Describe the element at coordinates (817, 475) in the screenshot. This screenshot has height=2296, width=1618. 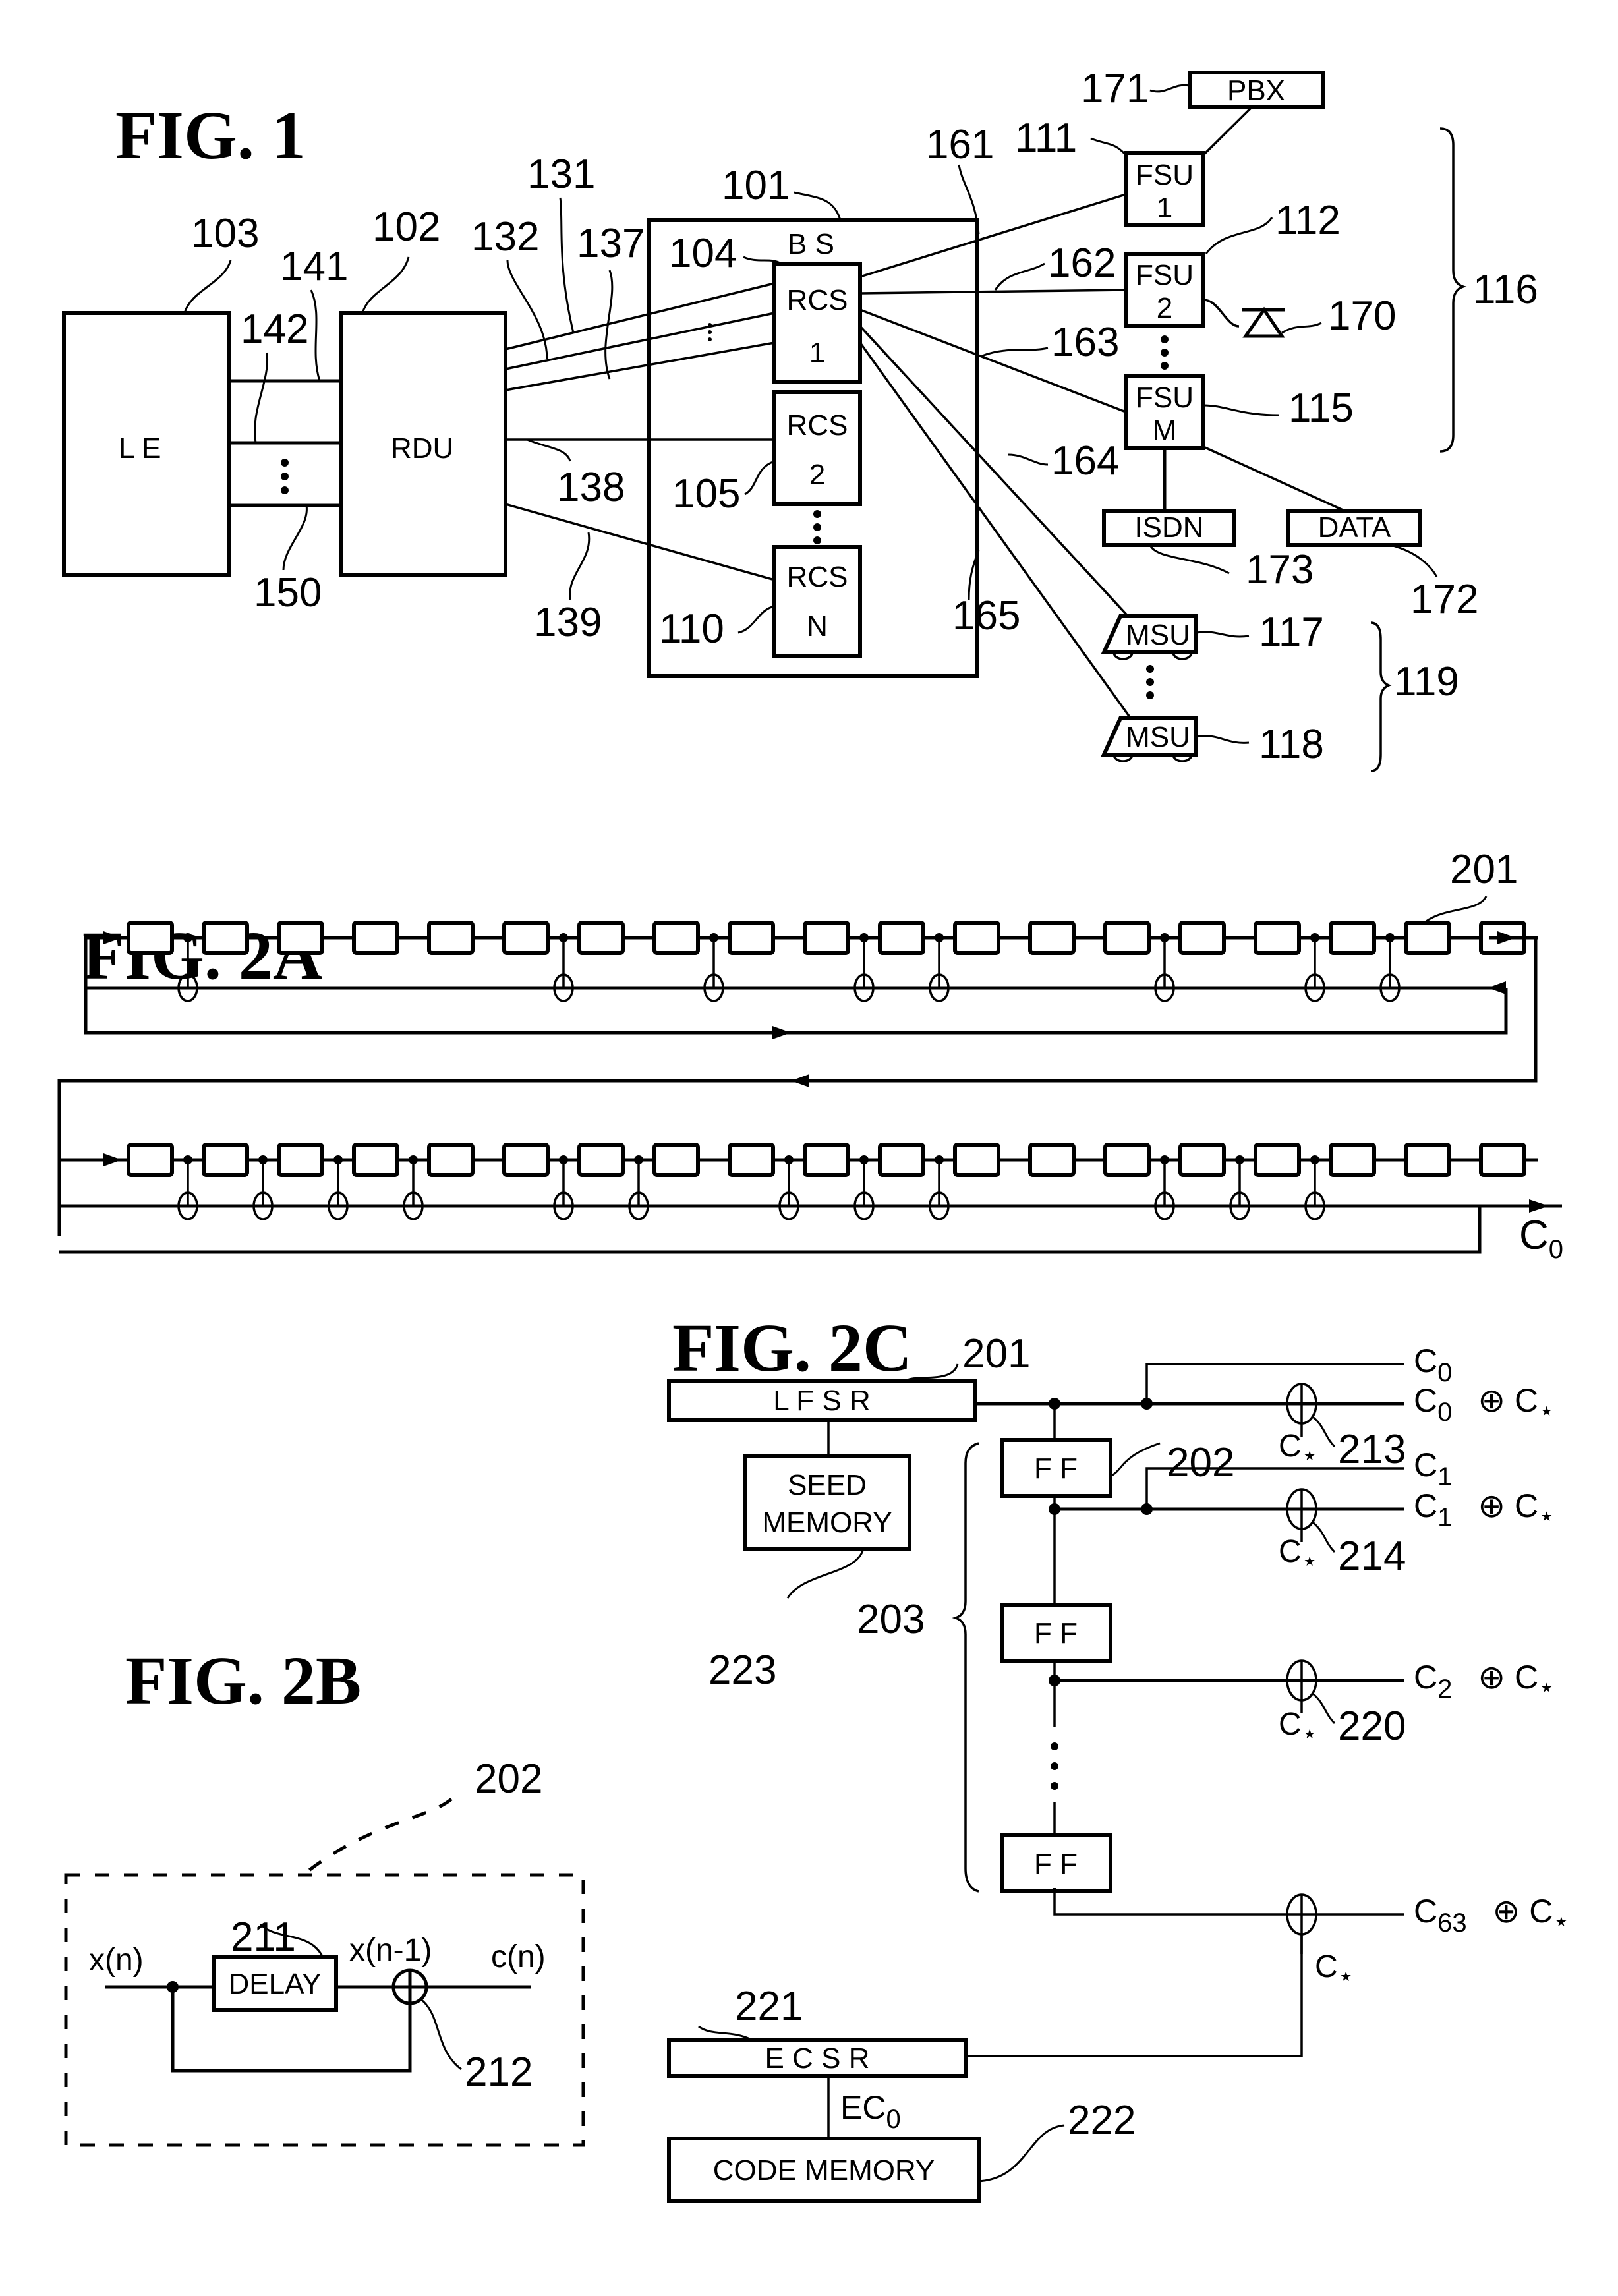
I see `rcs2-number: 2` at that location.